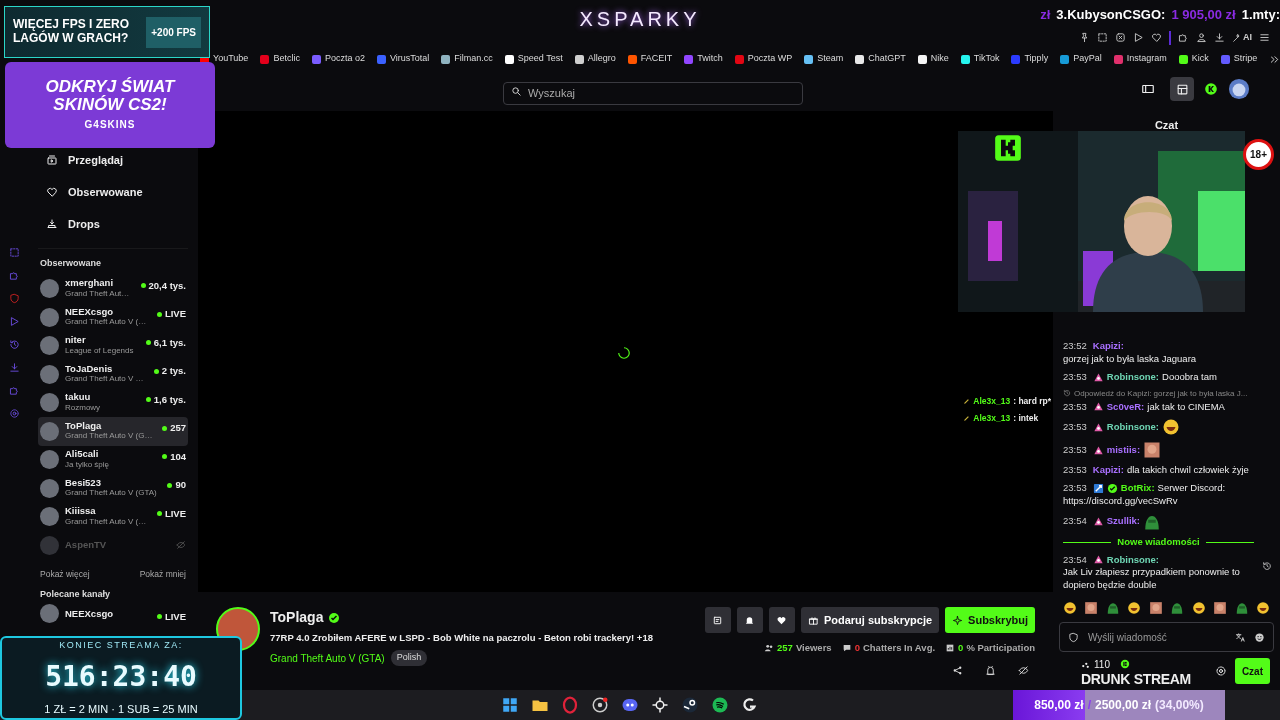 This screenshot has width=1280, height=720. What do you see at coordinates (1030, 59) in the screenshot?
I see `bookmark-link: Tipply` at bounding box center [1030, 59].